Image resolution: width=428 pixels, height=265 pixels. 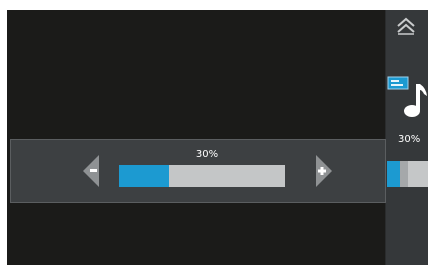 I want to click on music-note-icon, so click(x=415, y=100).